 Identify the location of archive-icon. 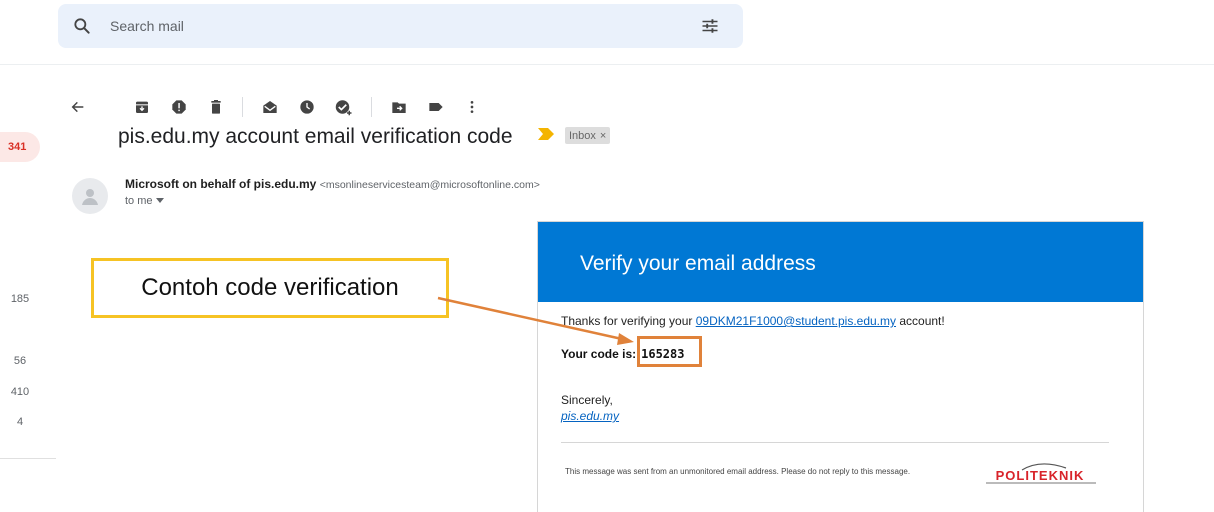
(142, 107).